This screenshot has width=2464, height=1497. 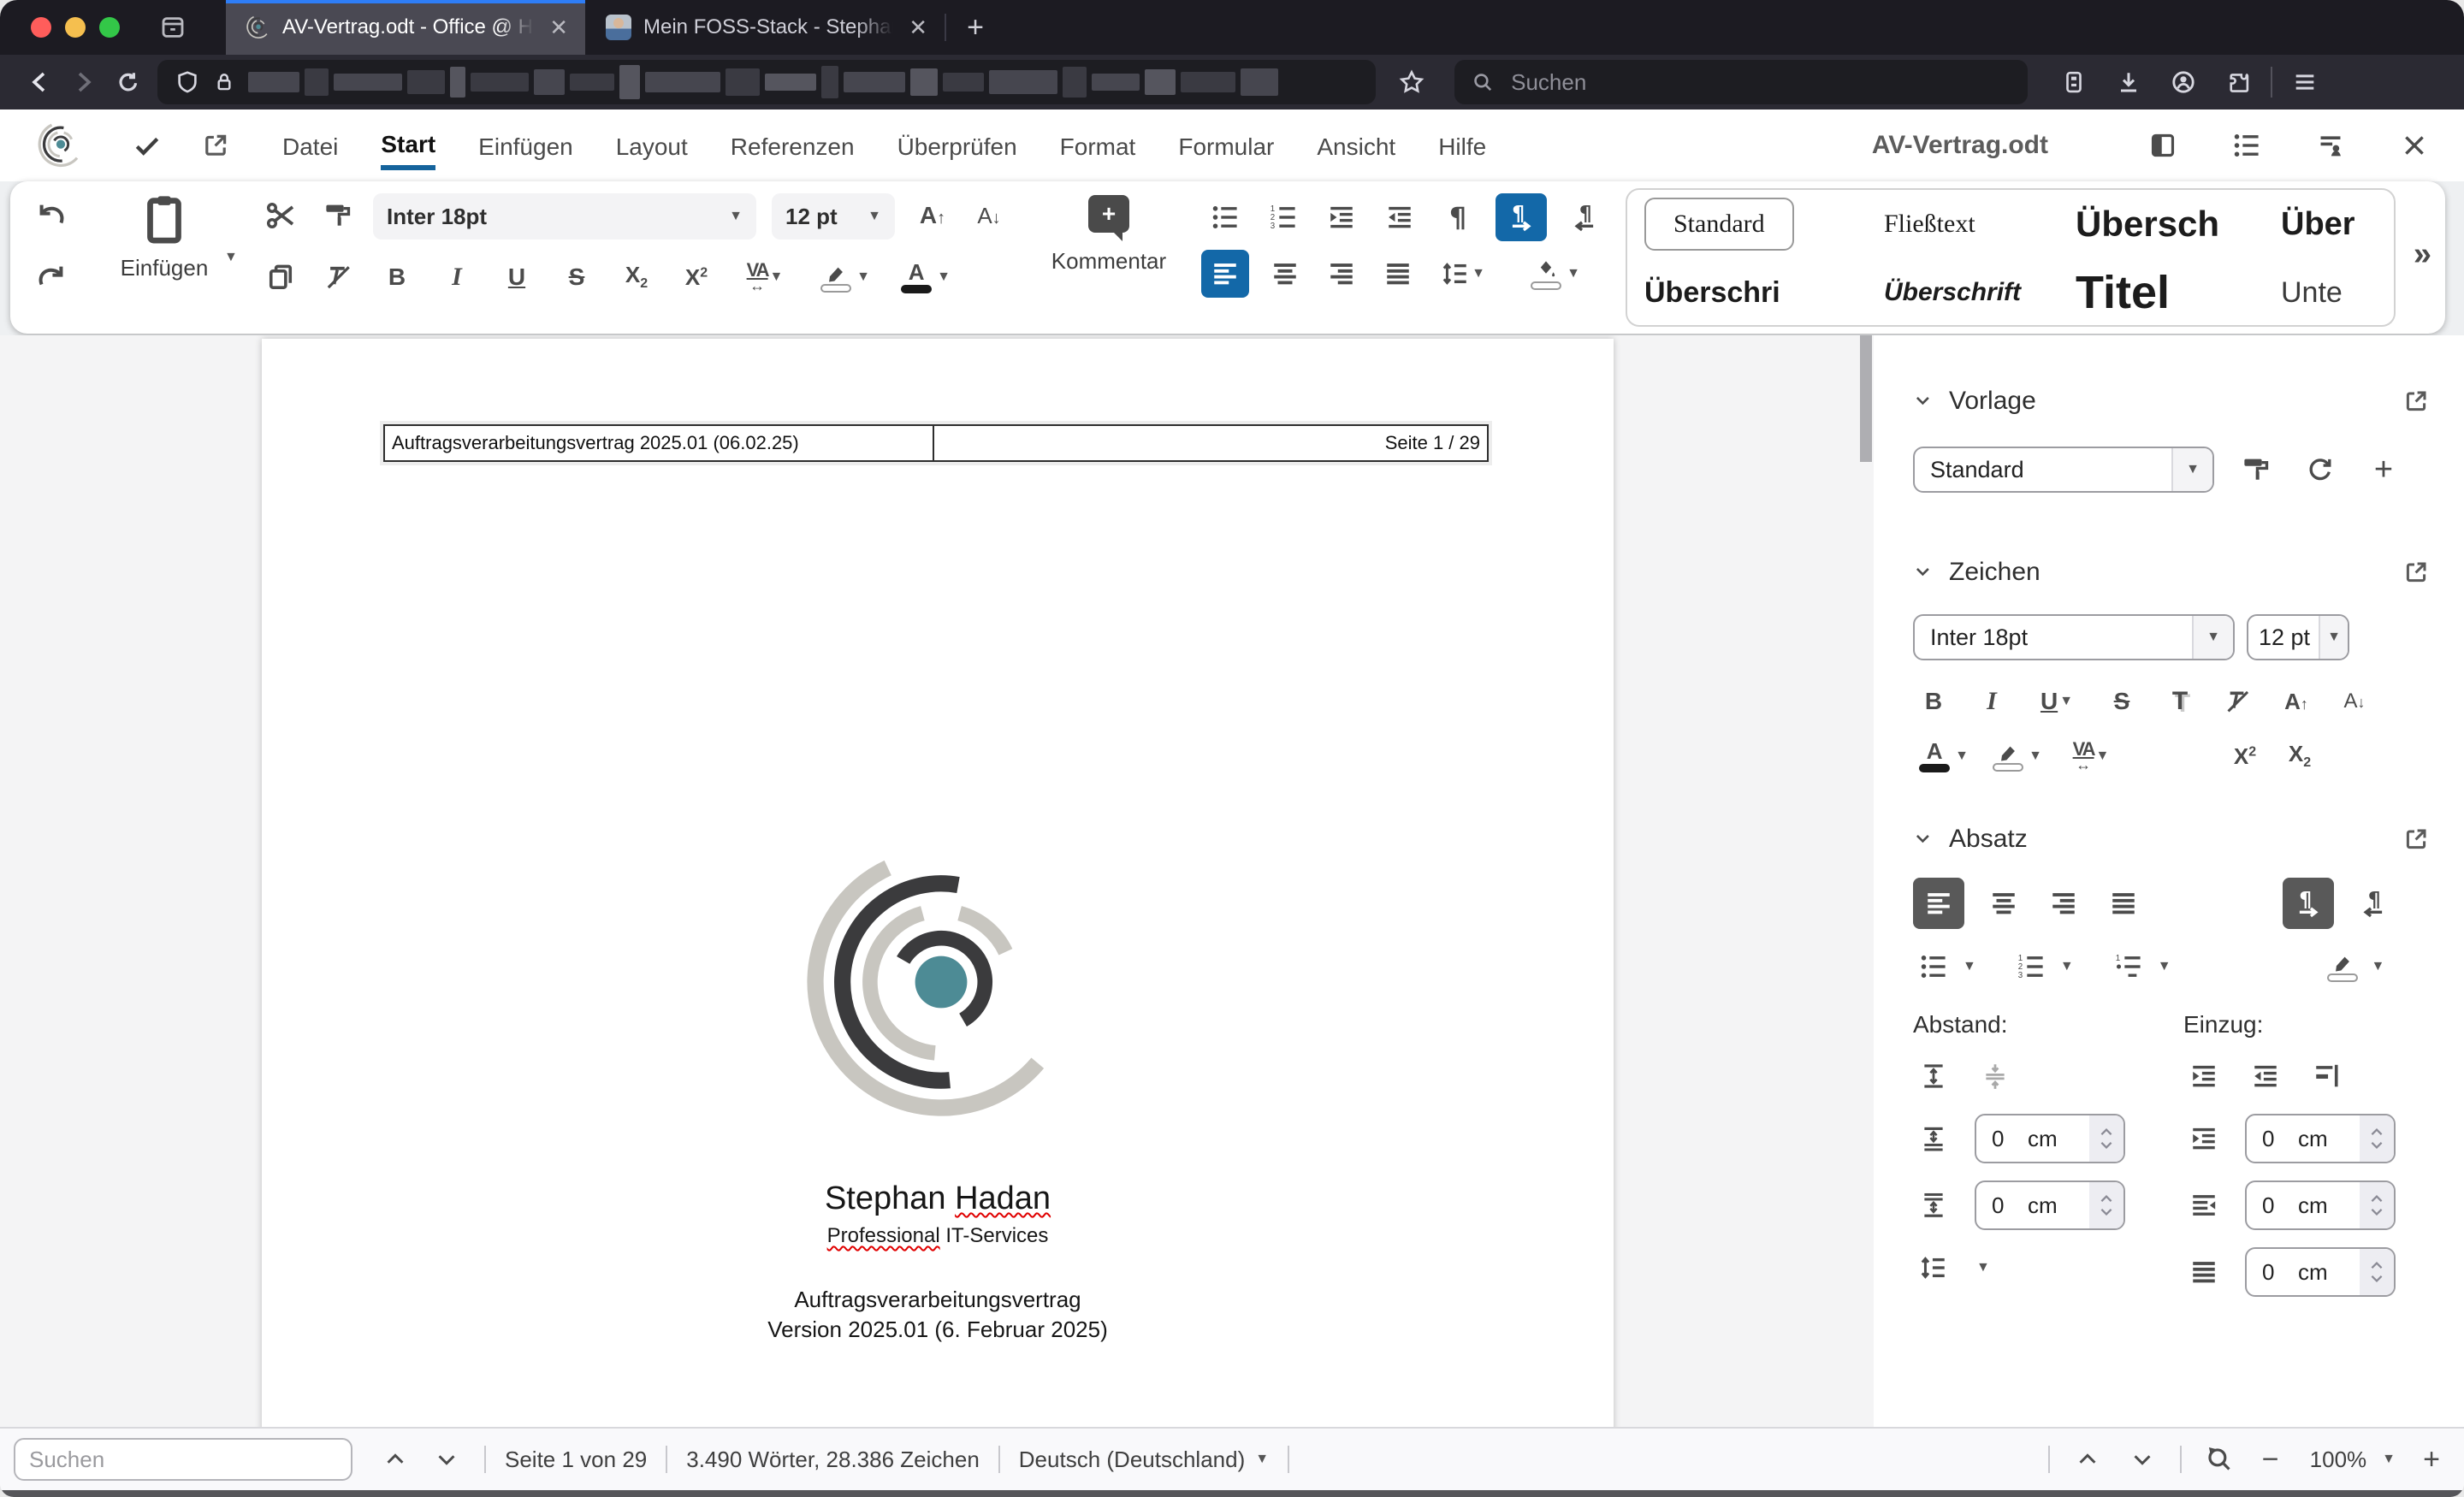 I want to click on shrink-font-icon: A↓, so click(x=989, y=215).